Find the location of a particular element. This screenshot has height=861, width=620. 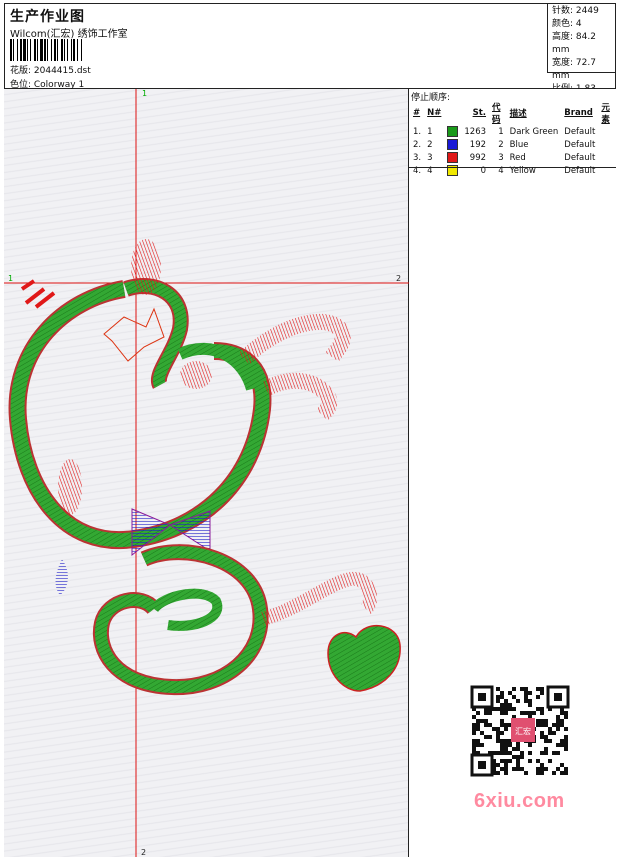

row-needle: 1 is located at coordinates (430, 131).